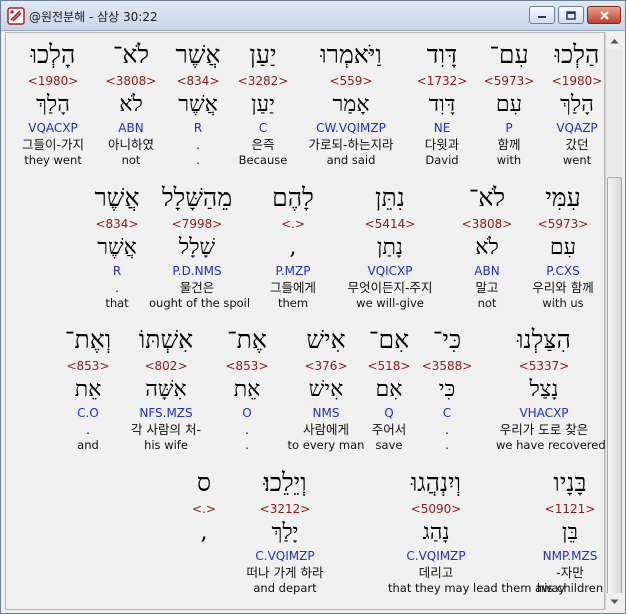 The image size is (626, 614). What do you see at coordinates (204, 588) in the screenshot?
I see `english-gloss` at bounding box center [204, 588].